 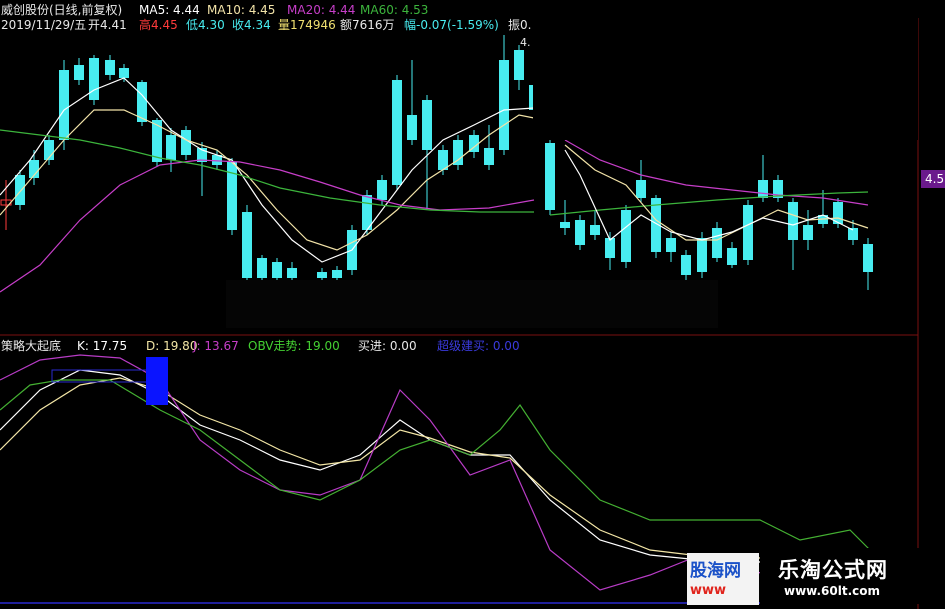 I want to click on volume-label: 量174946, so click(x=307, y=25).